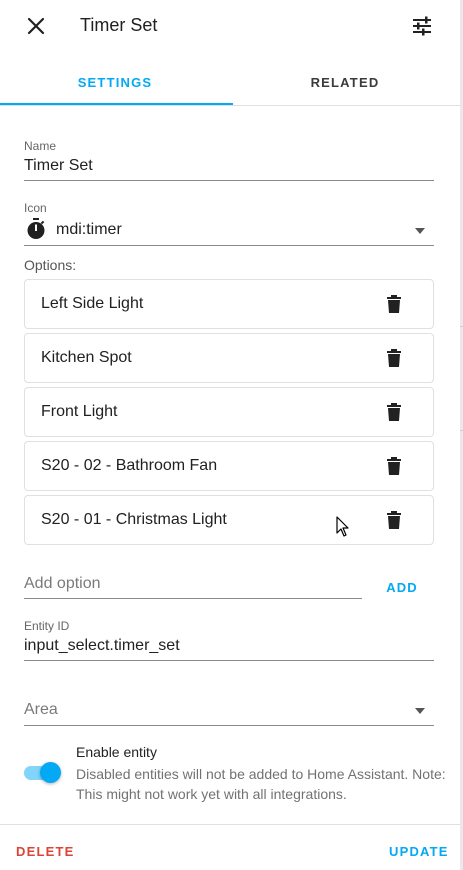 Image resolution: width=463 pixels, height=870 pixels. I want to click on tab-bar: SETTINGS RELATED, so click(230, 82).